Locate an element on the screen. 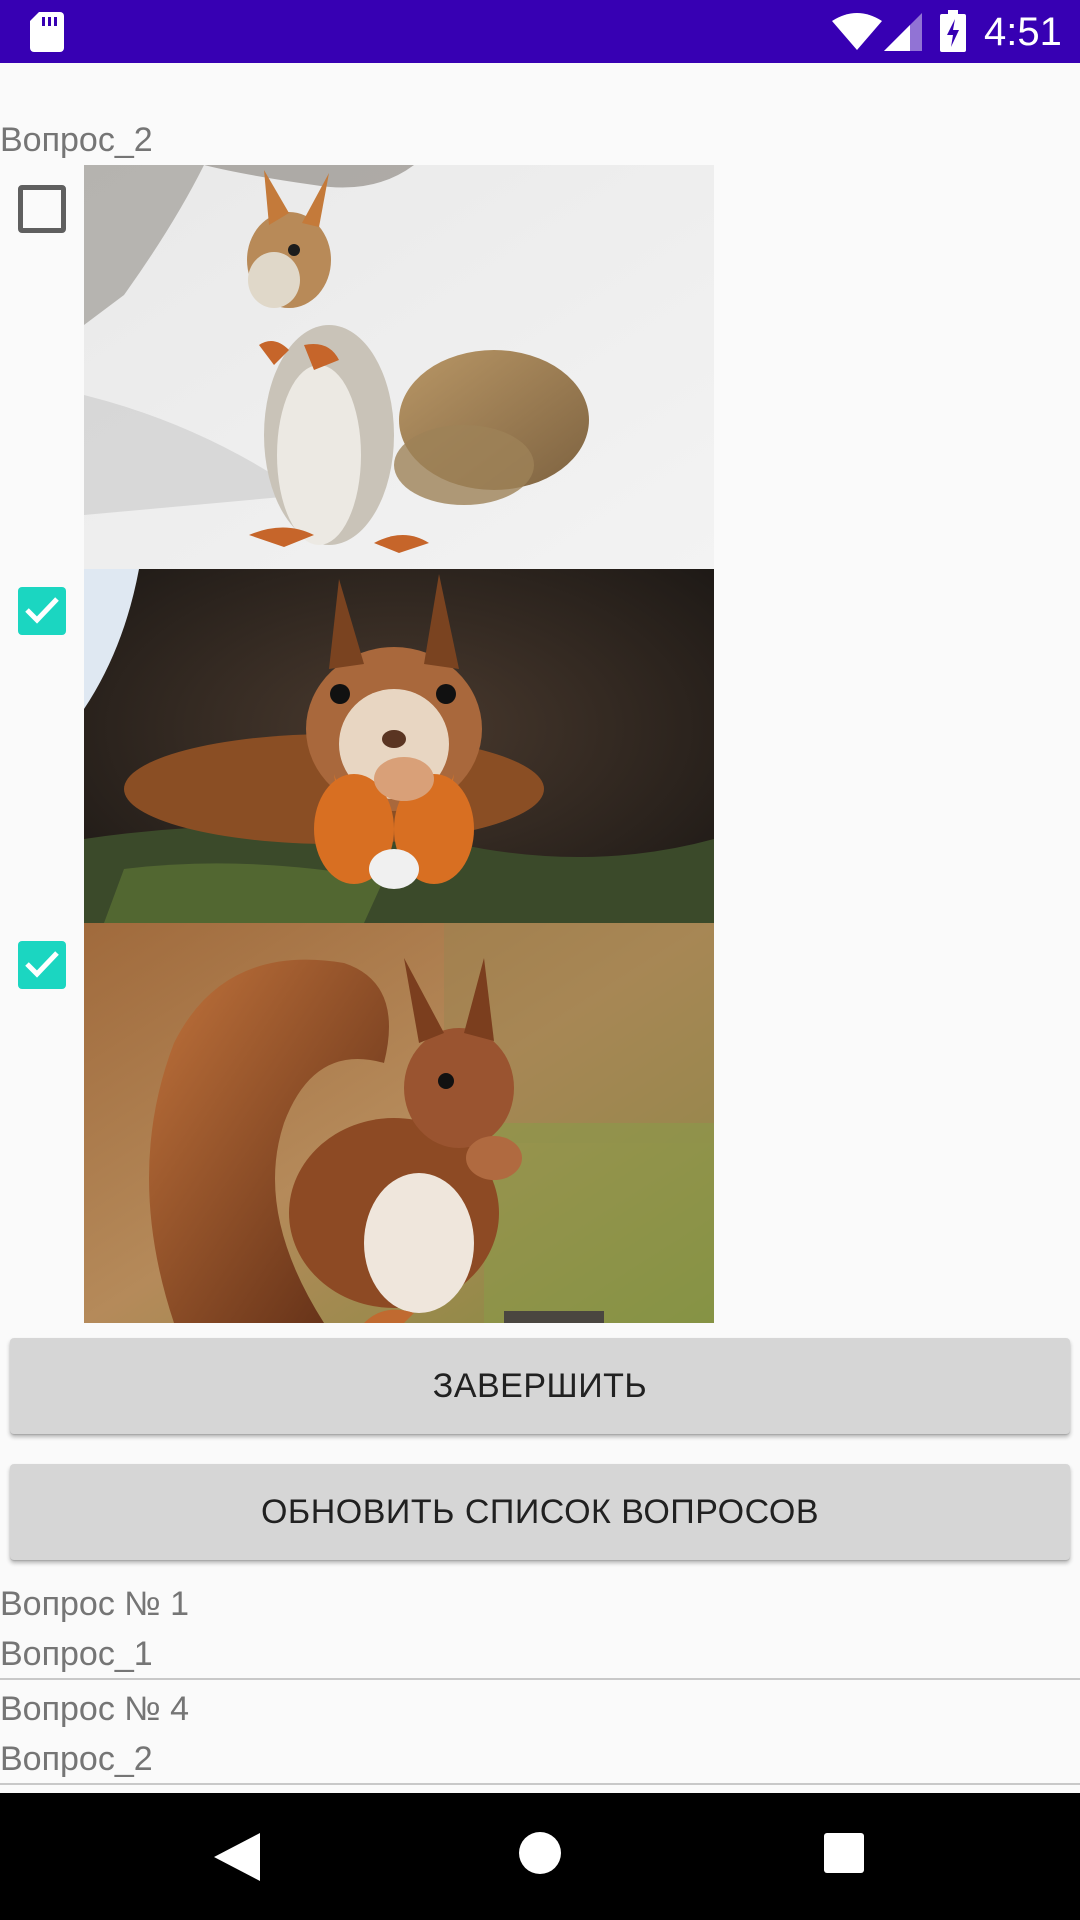  option-1-image is located at coordinates (399, 367).